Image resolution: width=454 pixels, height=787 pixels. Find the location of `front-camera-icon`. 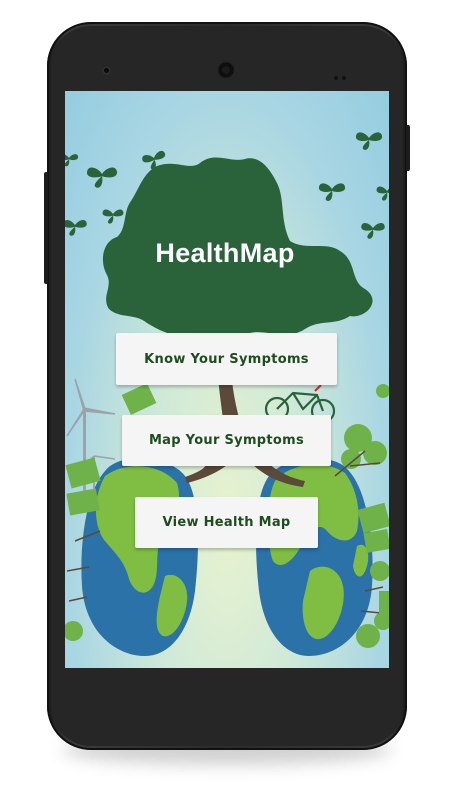

front-camera-icon is located at coordinates (106, 70).